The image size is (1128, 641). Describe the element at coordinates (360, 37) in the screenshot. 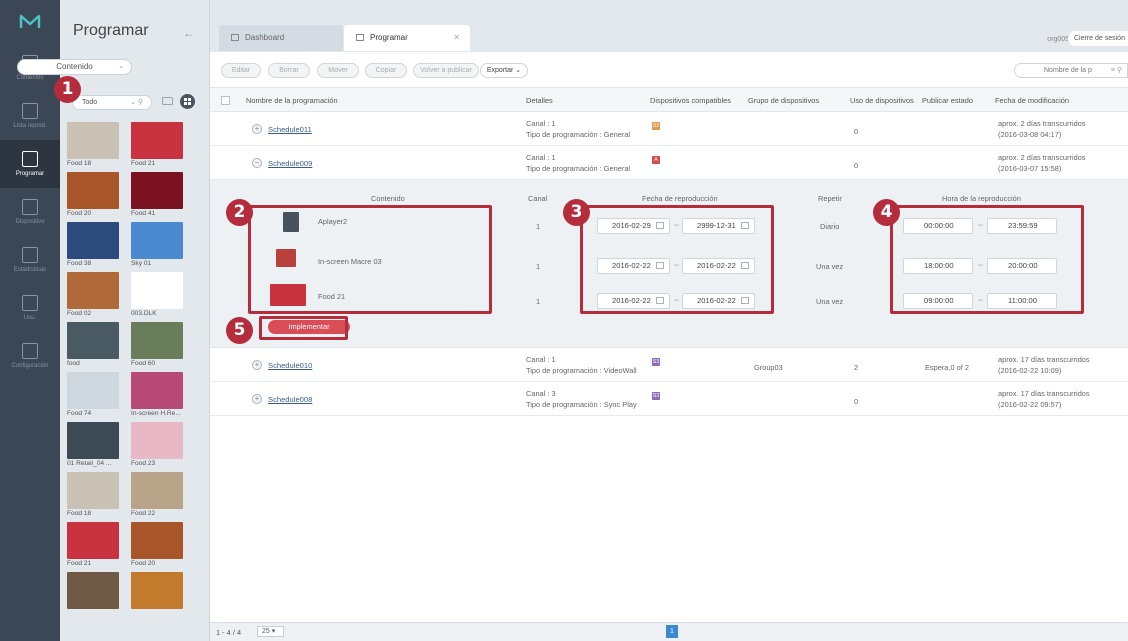

I see `calendar-icon` at that location.